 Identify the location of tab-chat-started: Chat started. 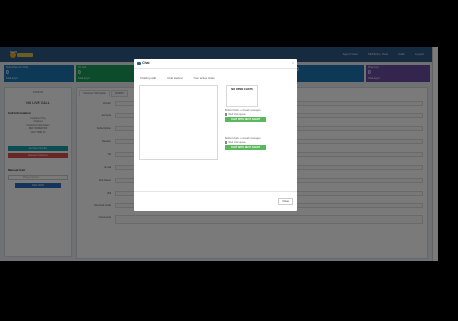
(174, 78).